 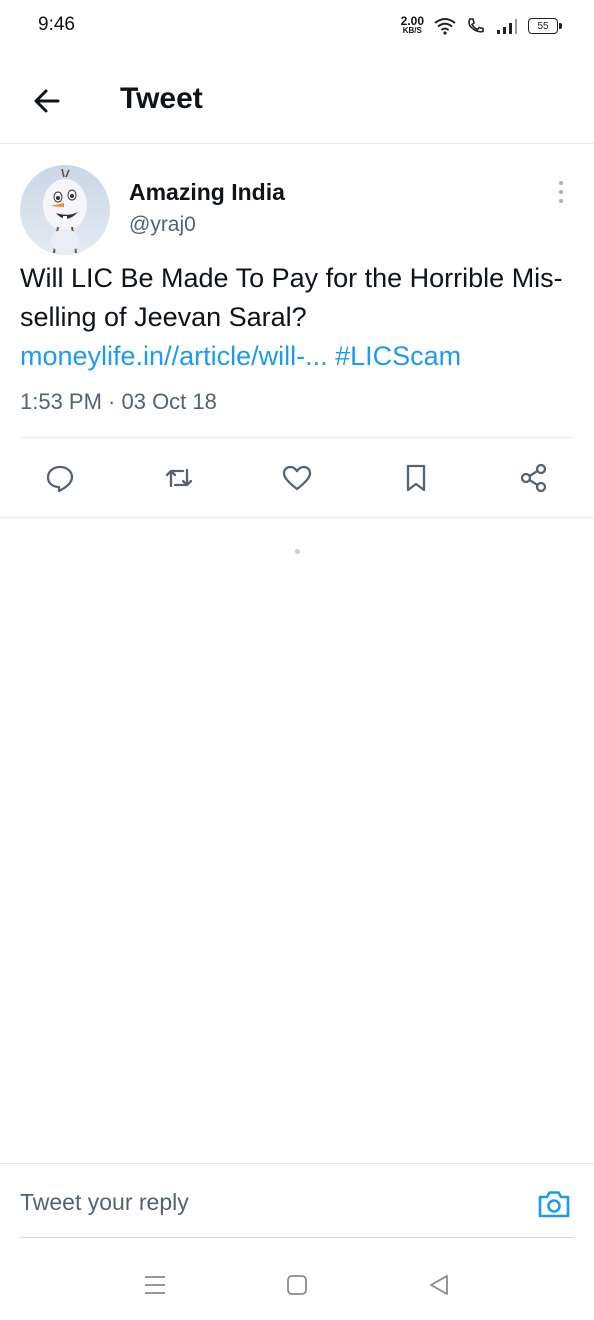 I want to click on bookmark-icon, so click(x=416, y=478).